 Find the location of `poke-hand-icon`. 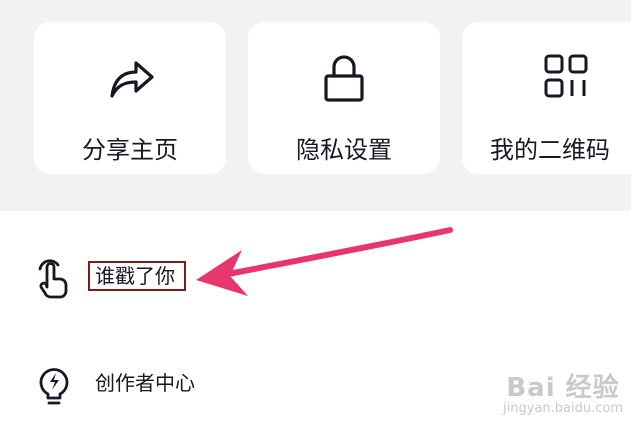

poke-hand-icon is located at coordinates (53, 279).